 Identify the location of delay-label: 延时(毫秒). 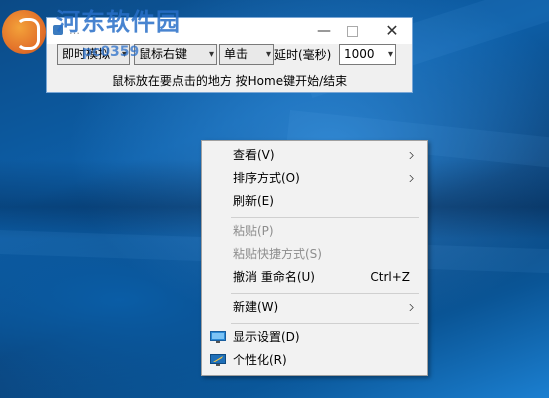
(303, 55).